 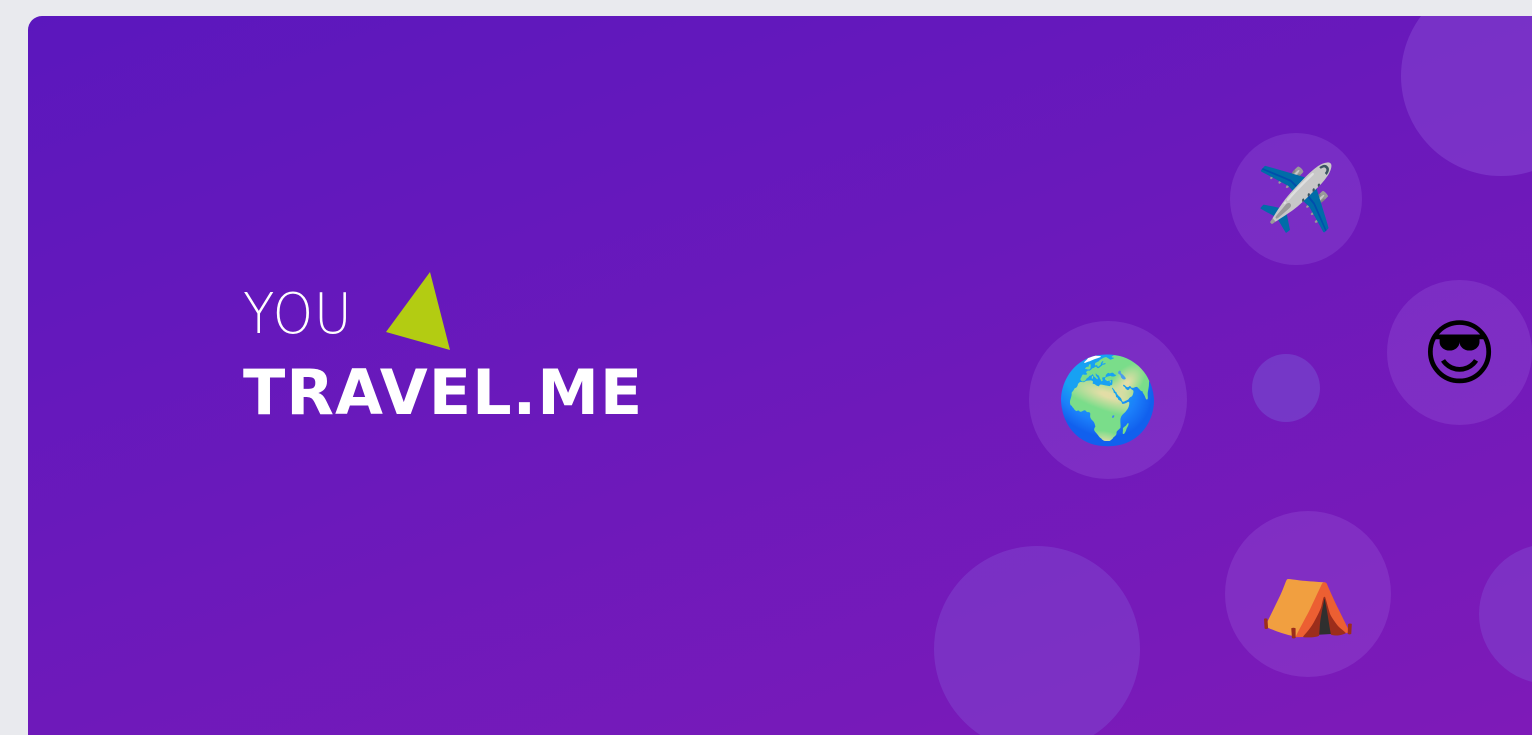 I want to click on airplane-bubble: ✈️, so click(x=1296, y=199).